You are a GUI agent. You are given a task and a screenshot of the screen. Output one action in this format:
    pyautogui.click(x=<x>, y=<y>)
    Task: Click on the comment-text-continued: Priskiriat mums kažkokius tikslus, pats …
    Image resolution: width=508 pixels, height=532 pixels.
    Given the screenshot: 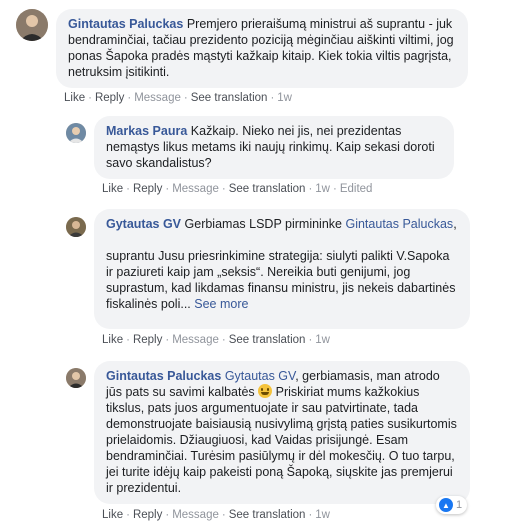 What is the action you would take?
    pyautogui.click(x=281, y=440)
    